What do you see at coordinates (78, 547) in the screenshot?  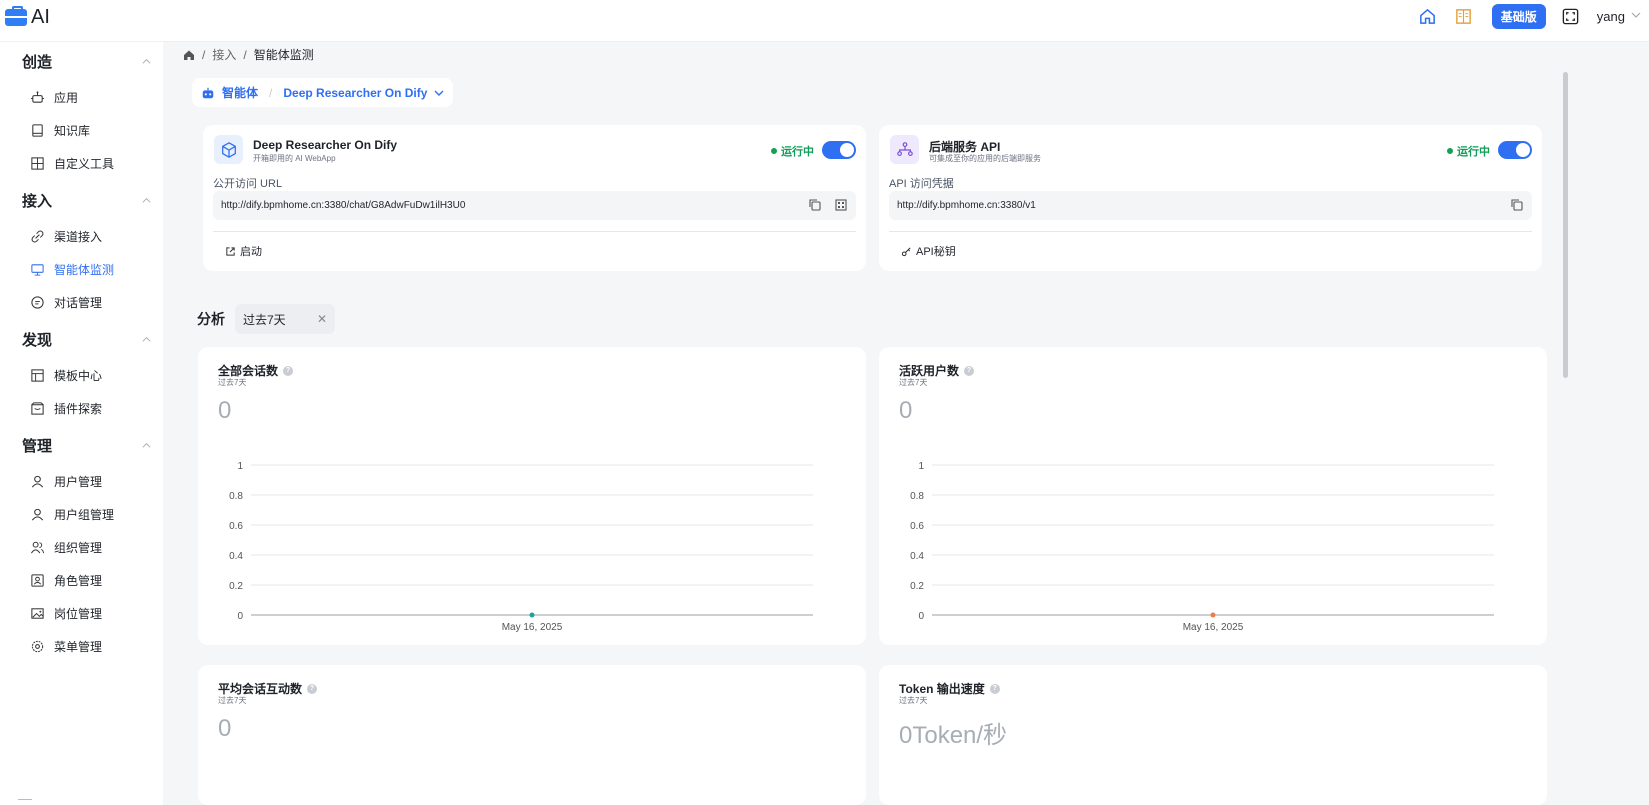 I see `sidebar-item-label: 组织管理` at bounding box center [78, 547].